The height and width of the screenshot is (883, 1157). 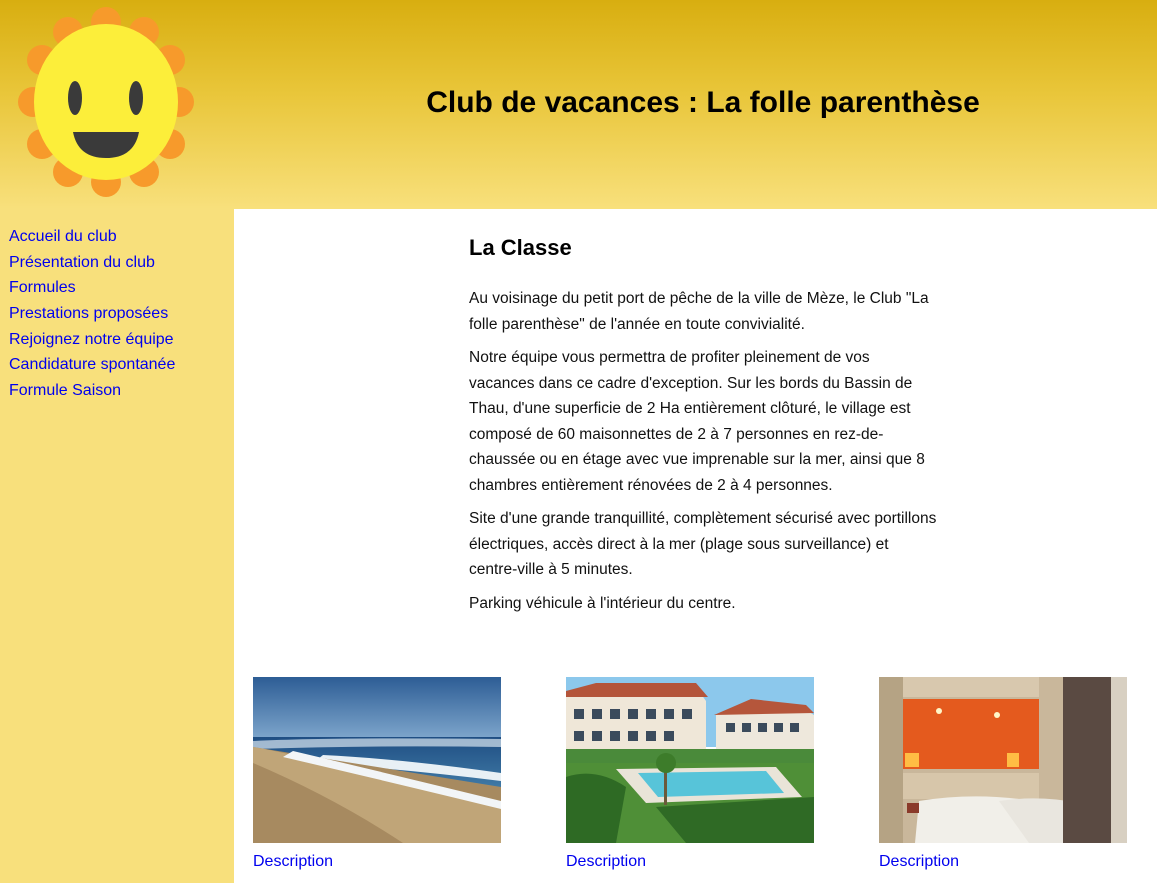 I want to click on nav-item-presentation: Présentation du club, so click(x=92, y=266).